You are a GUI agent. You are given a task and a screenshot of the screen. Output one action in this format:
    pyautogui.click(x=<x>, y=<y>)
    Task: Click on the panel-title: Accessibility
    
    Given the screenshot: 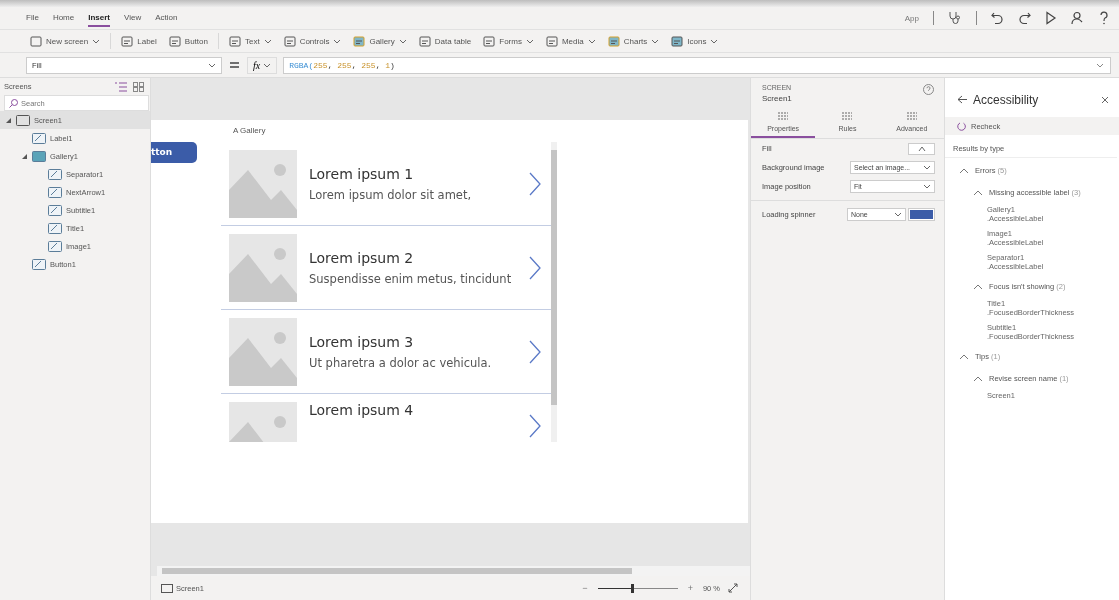 What is the action you would take?
    pyautogui.click(x=1006, y=99)
    